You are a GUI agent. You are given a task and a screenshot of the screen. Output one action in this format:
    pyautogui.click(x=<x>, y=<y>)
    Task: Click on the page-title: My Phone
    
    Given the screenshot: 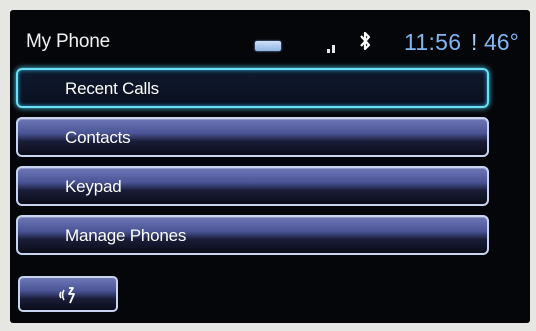 What is the action you would take?
    pyautogui.click(x=68, y=41)
    